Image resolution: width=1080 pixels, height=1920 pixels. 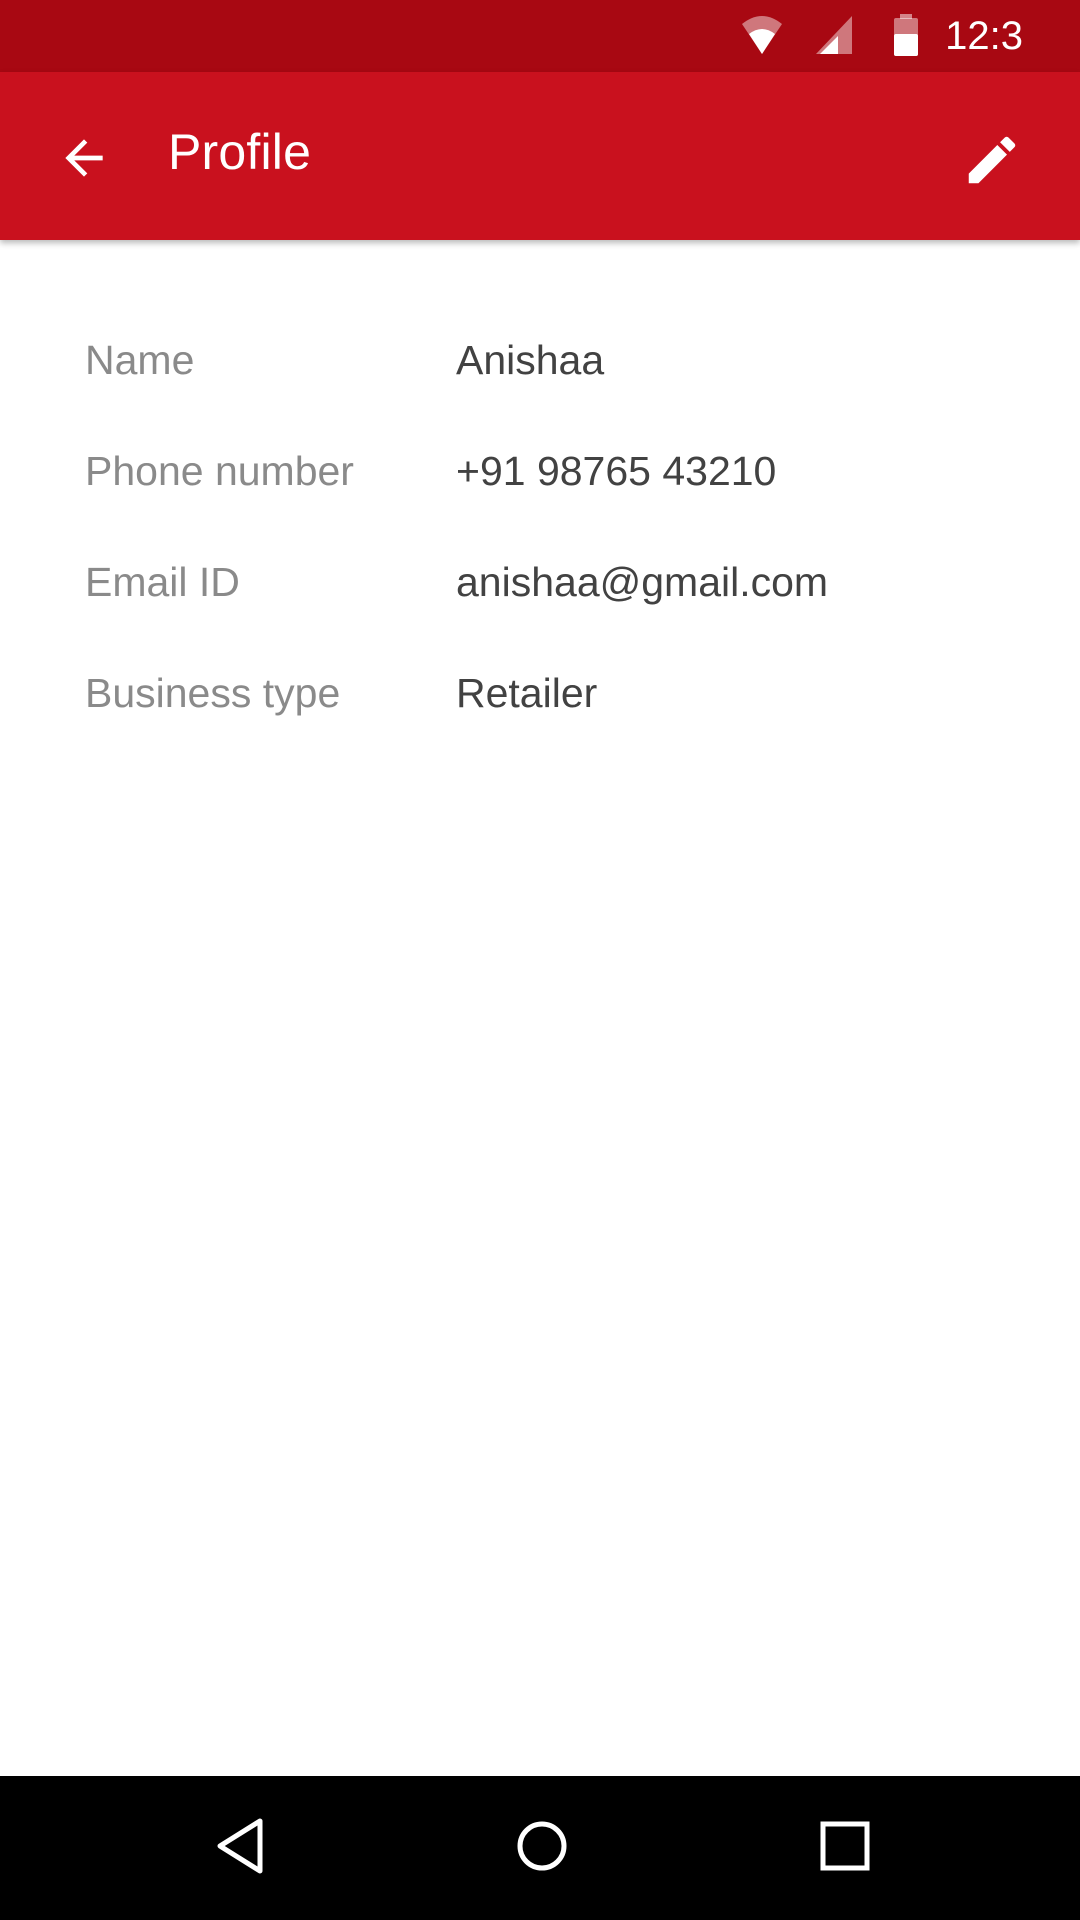 I want to click on system-nav-bar, so click(x=540, y=1848).